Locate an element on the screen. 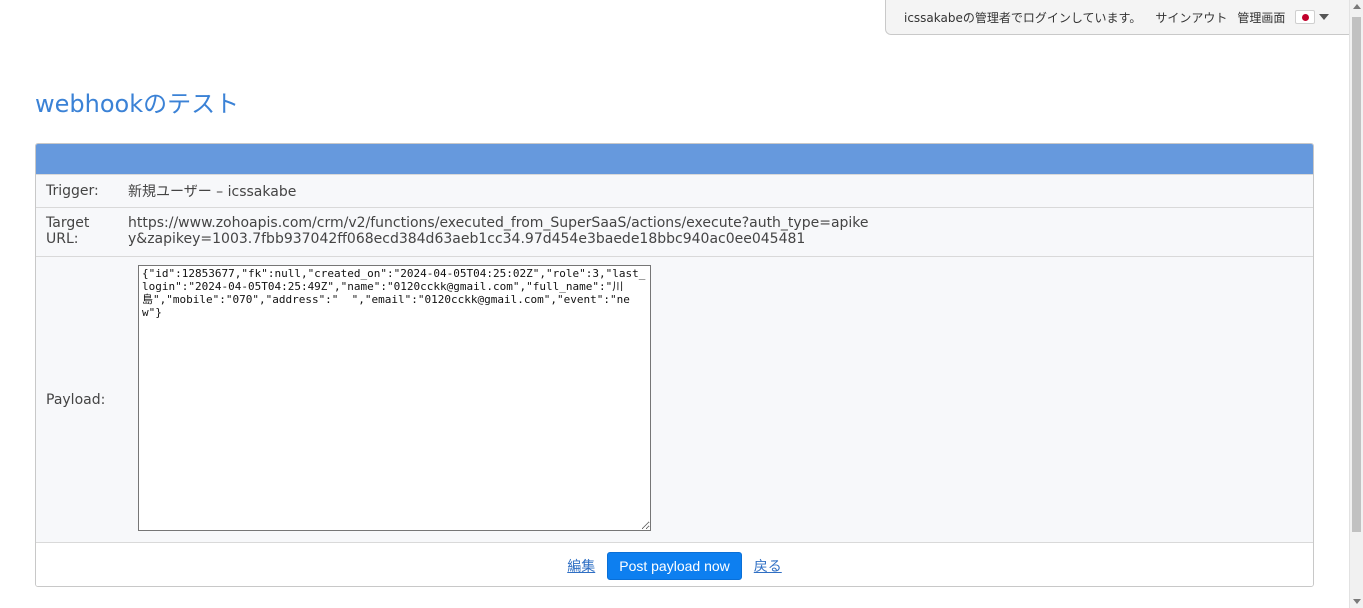 Image resolution: width=1363 pixels, height=608 pixels. trigger-value: 新規ユーザー – icssakabe is located at coordinates (212, 192).